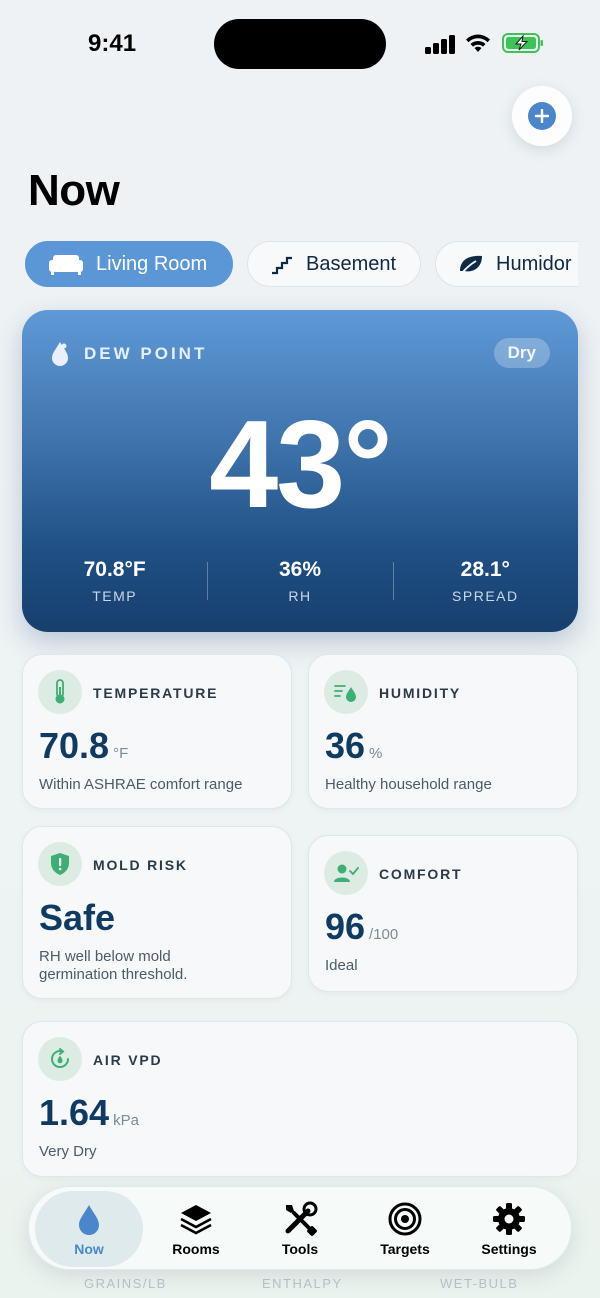 The image size is (600, 1298). I want to click on room-selector: Living Room Basement Humidor, so click(301, 264).